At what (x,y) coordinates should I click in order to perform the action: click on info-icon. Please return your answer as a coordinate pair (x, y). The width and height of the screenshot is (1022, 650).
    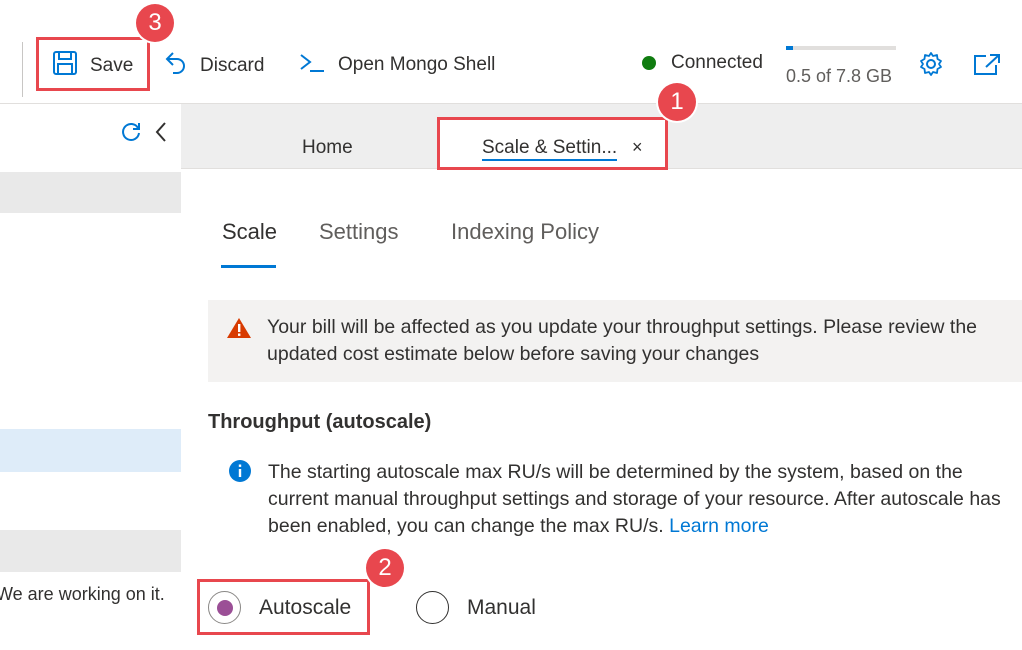
    Looking at the image, I should click on (240, 473).